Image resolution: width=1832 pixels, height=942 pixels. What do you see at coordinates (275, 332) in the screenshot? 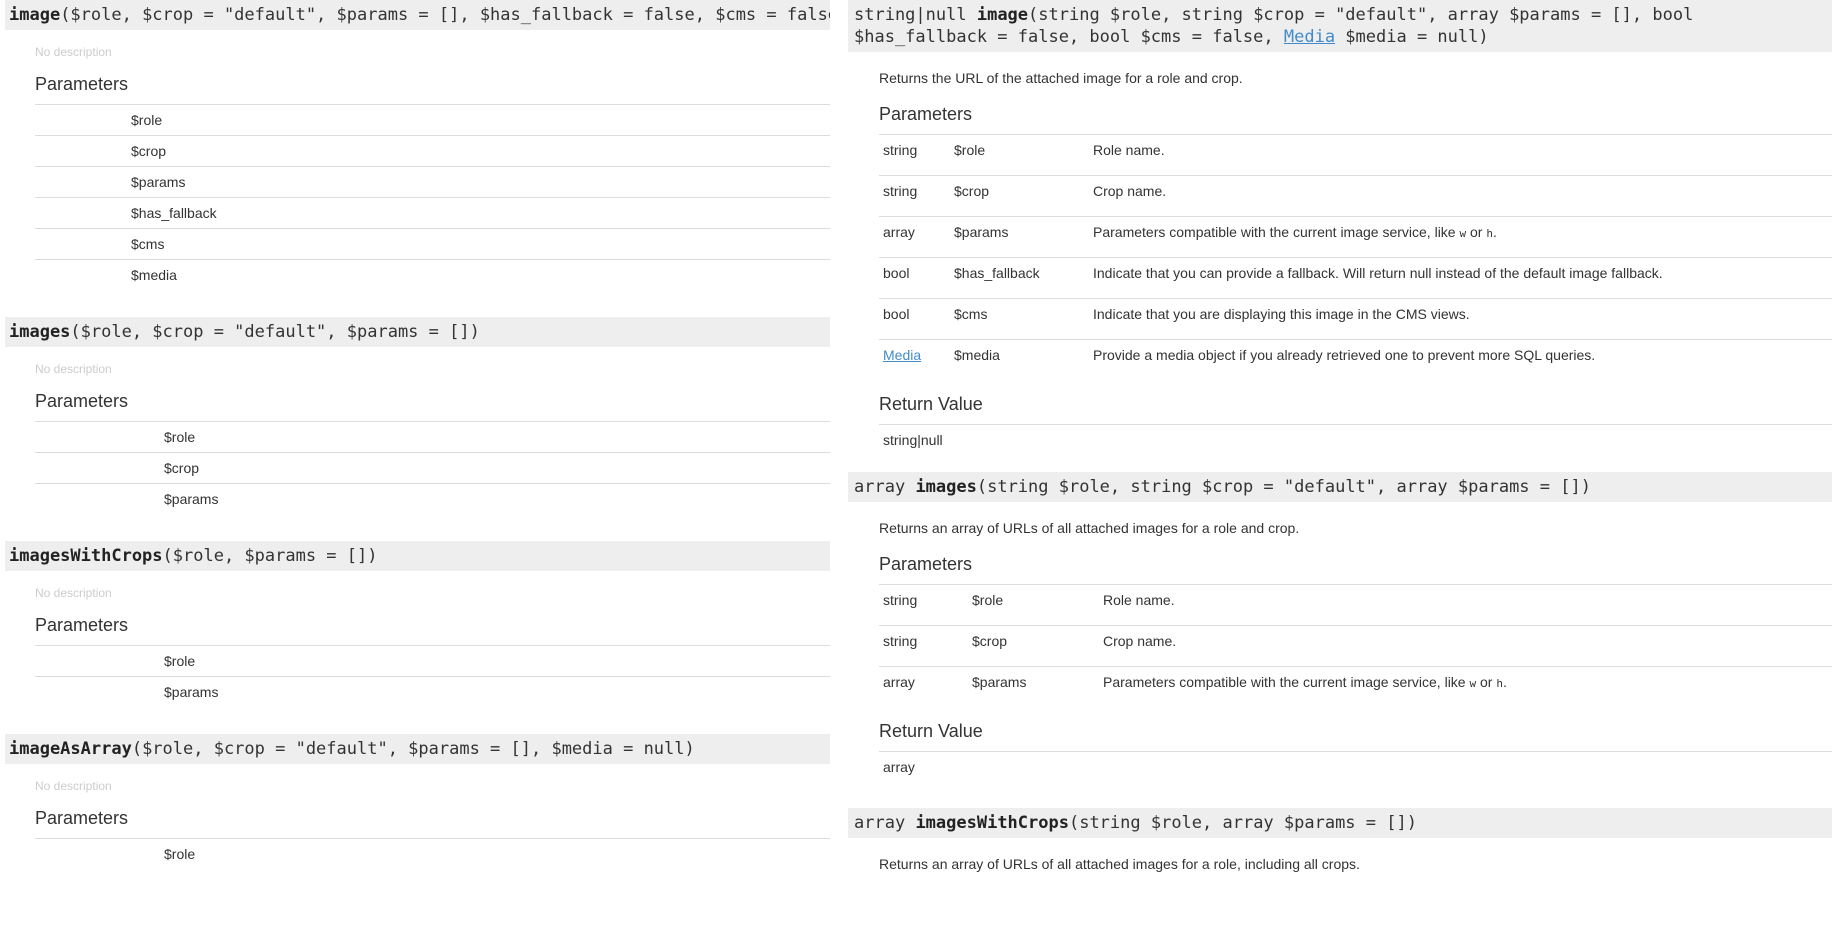
I see `method-args: ($role, $crop = "default", $params = [])` at bounding box center [275, 332].